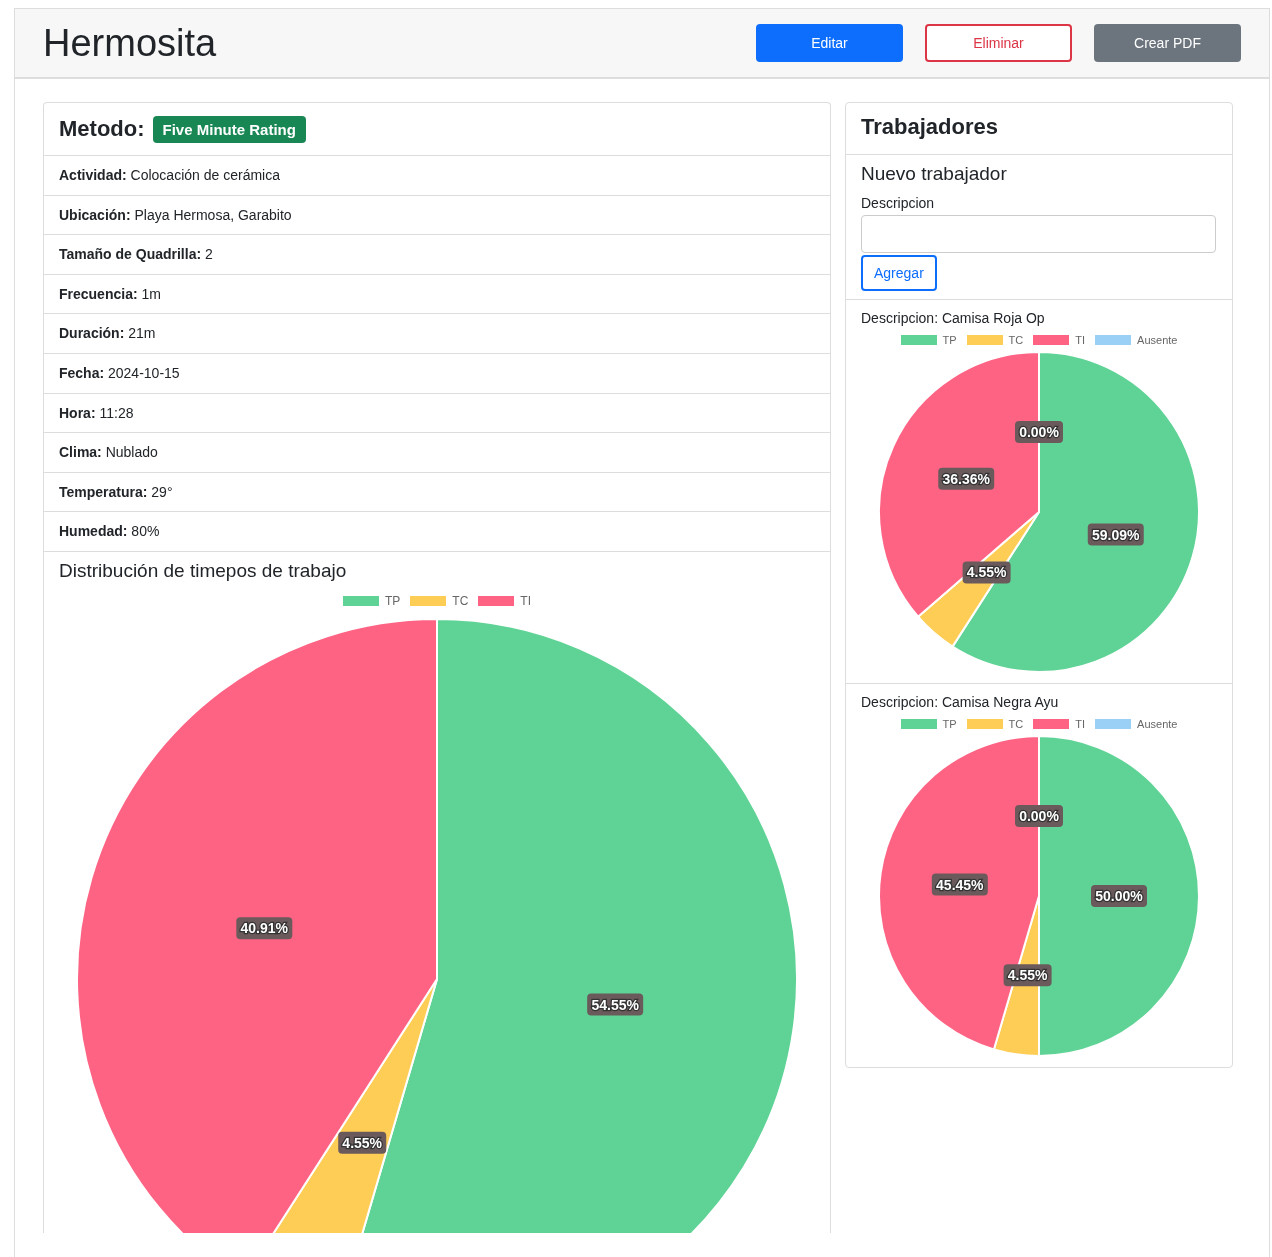  Describe the element at coordinates (437, 492) in the screenshot. I see `detail-row: Temperatura: 29°` at that location.